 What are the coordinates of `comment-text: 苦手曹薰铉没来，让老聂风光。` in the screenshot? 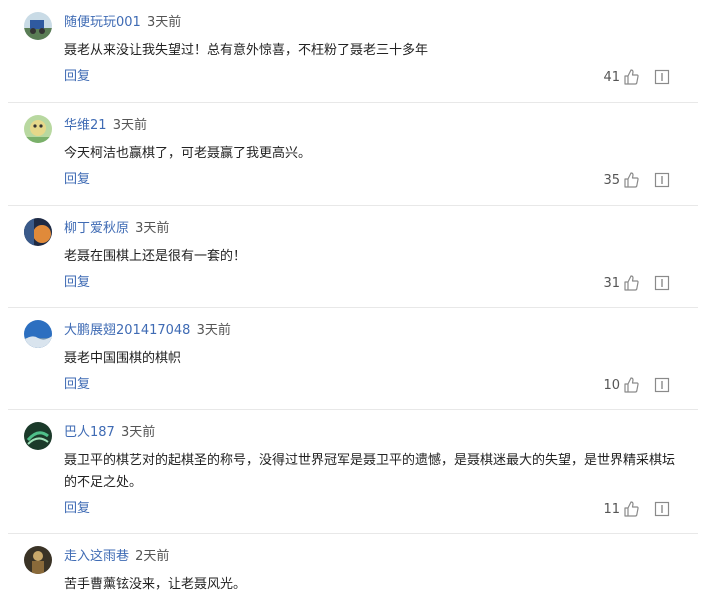 It's located at (155, 584).